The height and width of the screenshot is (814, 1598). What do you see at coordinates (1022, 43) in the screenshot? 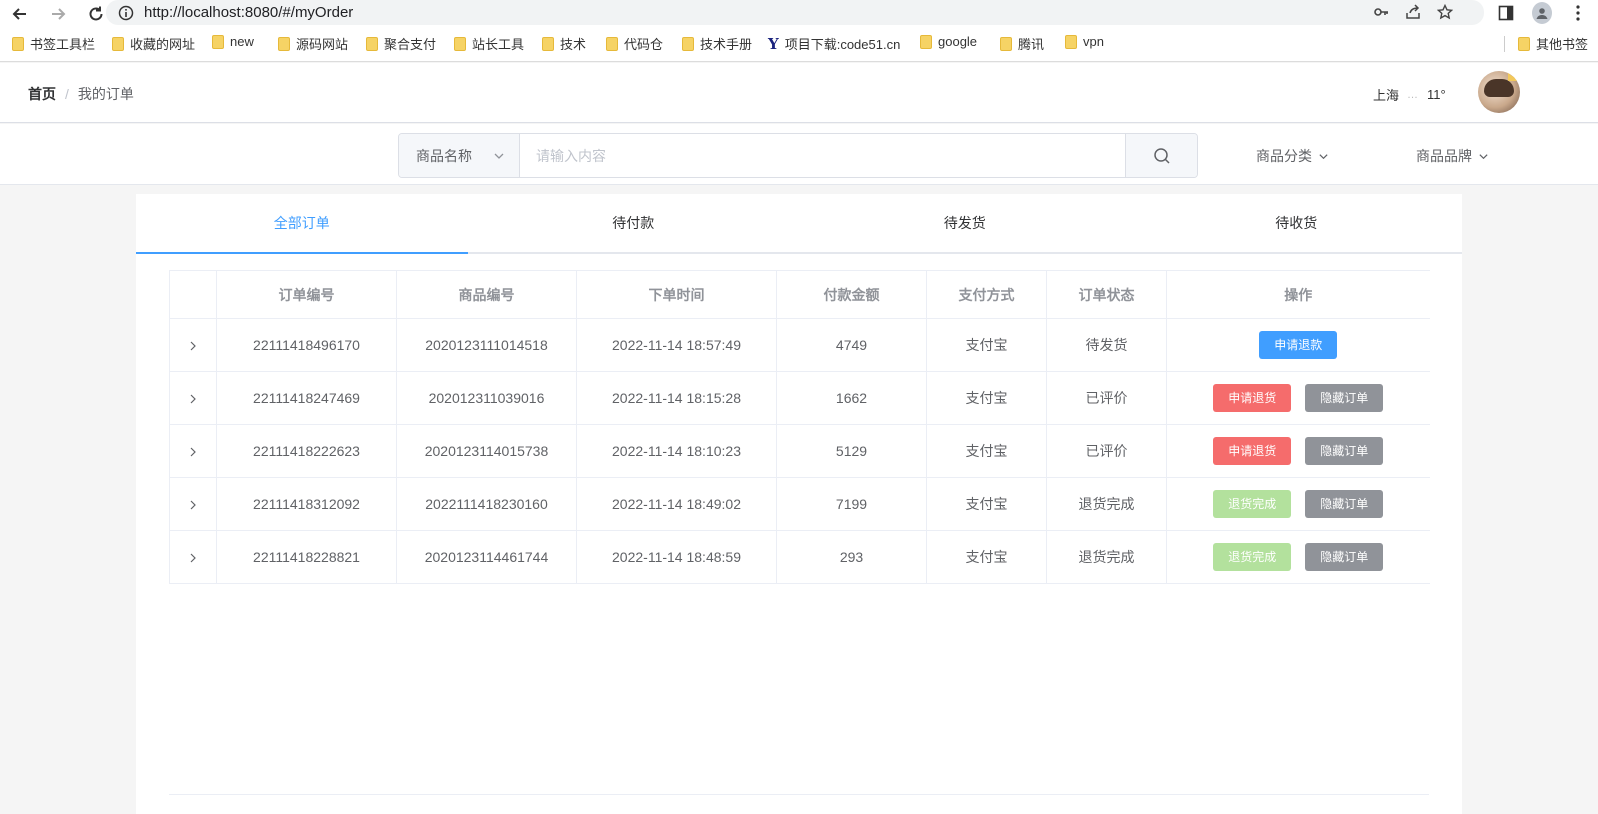
I see `bookmark-item: 腾讯` at bounding box center [1022, 43].